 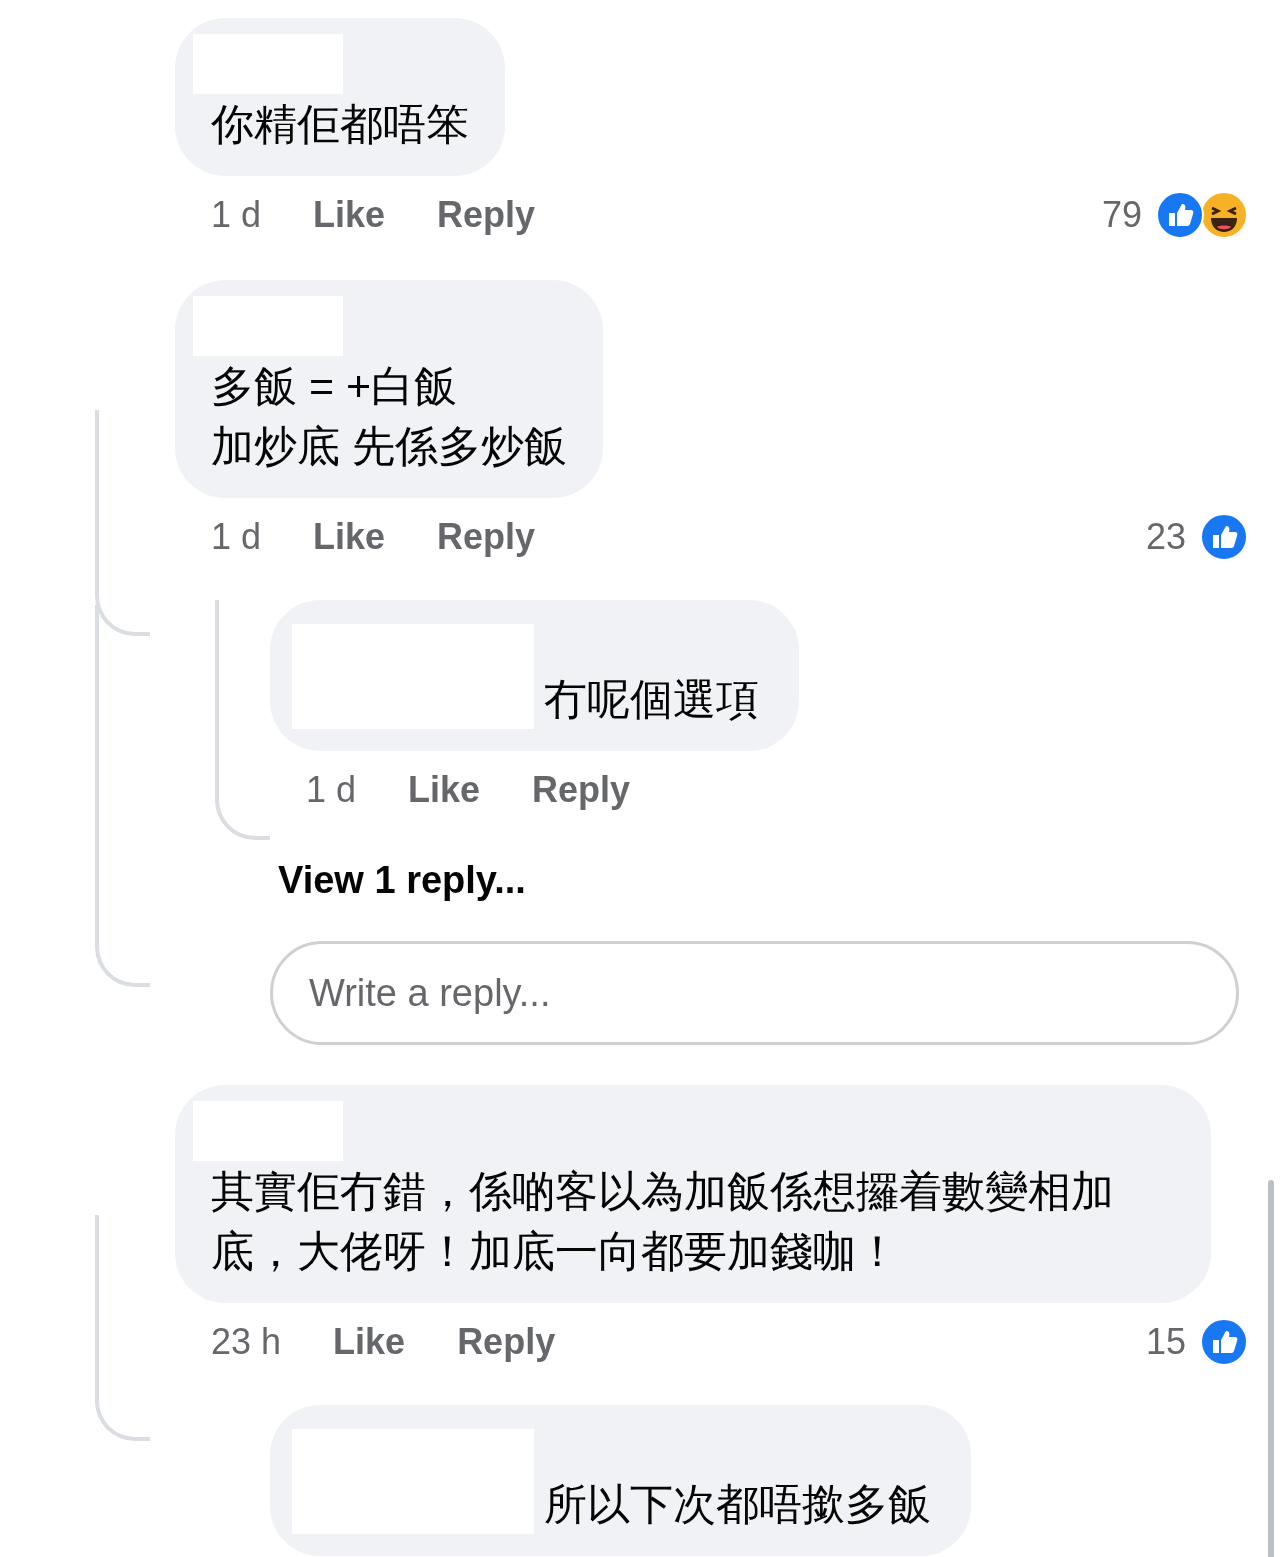 I want to click on comment-text: 其實佢冇錯，係啲客以為加飯係想攞着數變相加底，大佬呀！加底一向都要加錢咖！, so click(x=662, y=1221).